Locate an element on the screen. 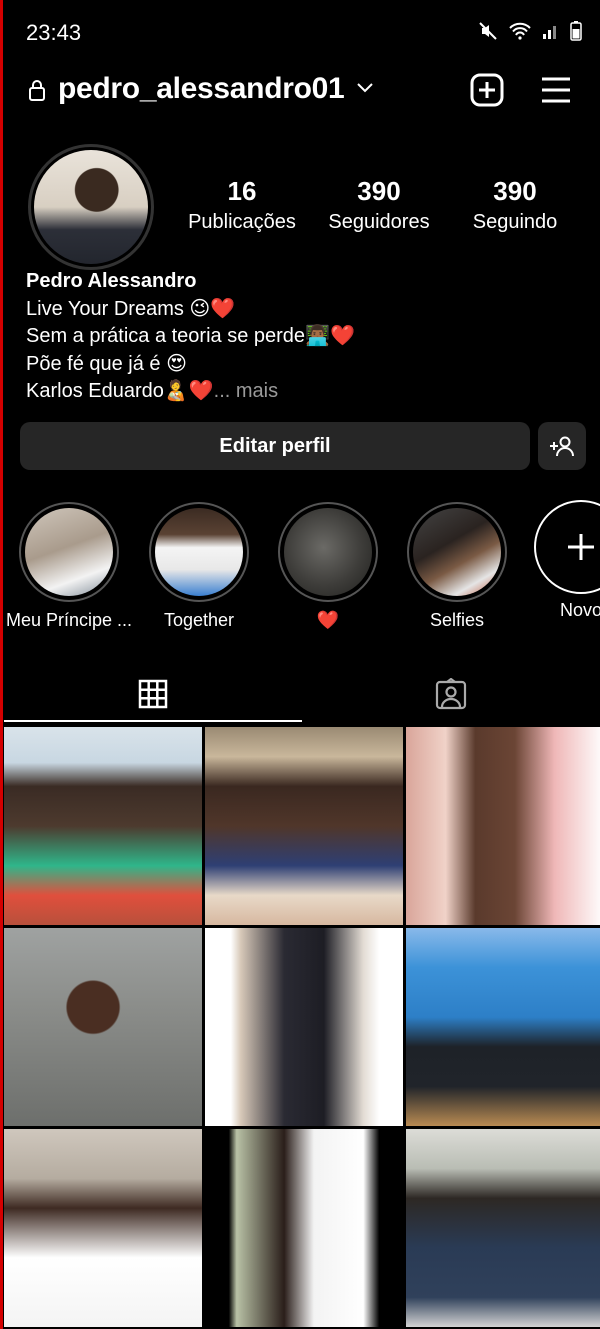  followers-label: Seguidores is located at coordinates (379, 222).